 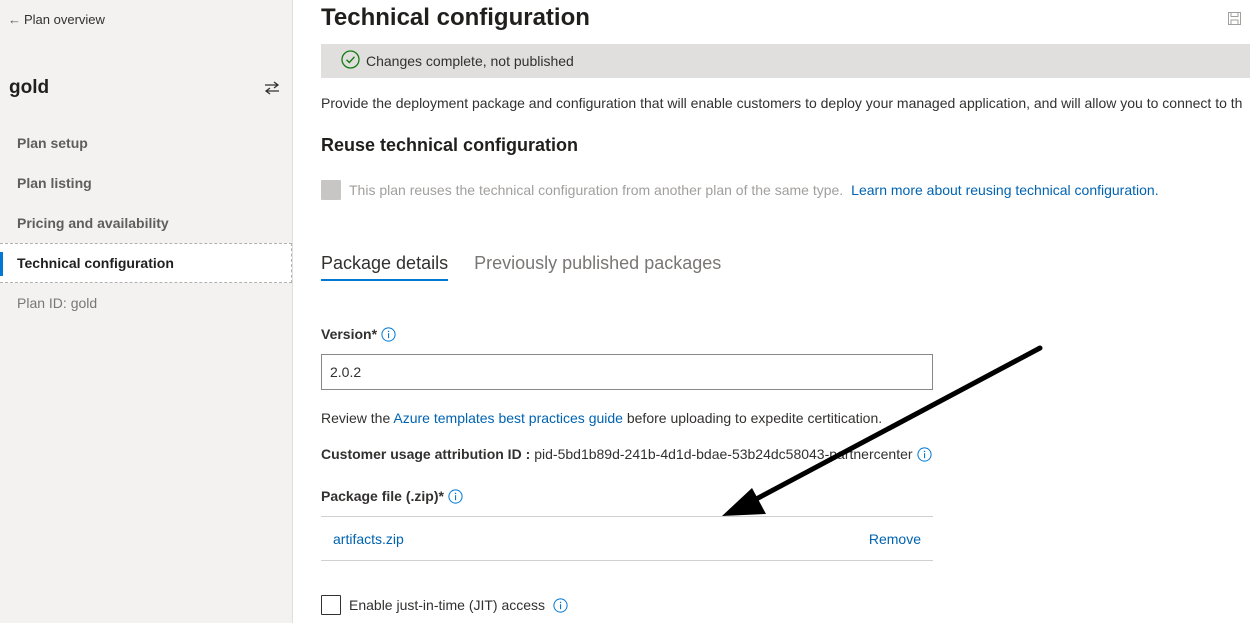 I want to click on version-label-row: Version*, so click(x=358, y=334).